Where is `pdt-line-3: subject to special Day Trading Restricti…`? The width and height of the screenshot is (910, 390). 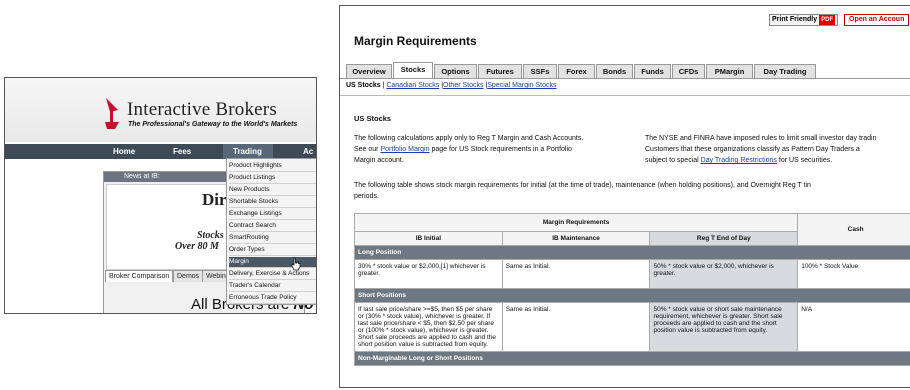
pdt-line-3: subject to special Day Trading Restricti… is located at coordinates (777, 160).